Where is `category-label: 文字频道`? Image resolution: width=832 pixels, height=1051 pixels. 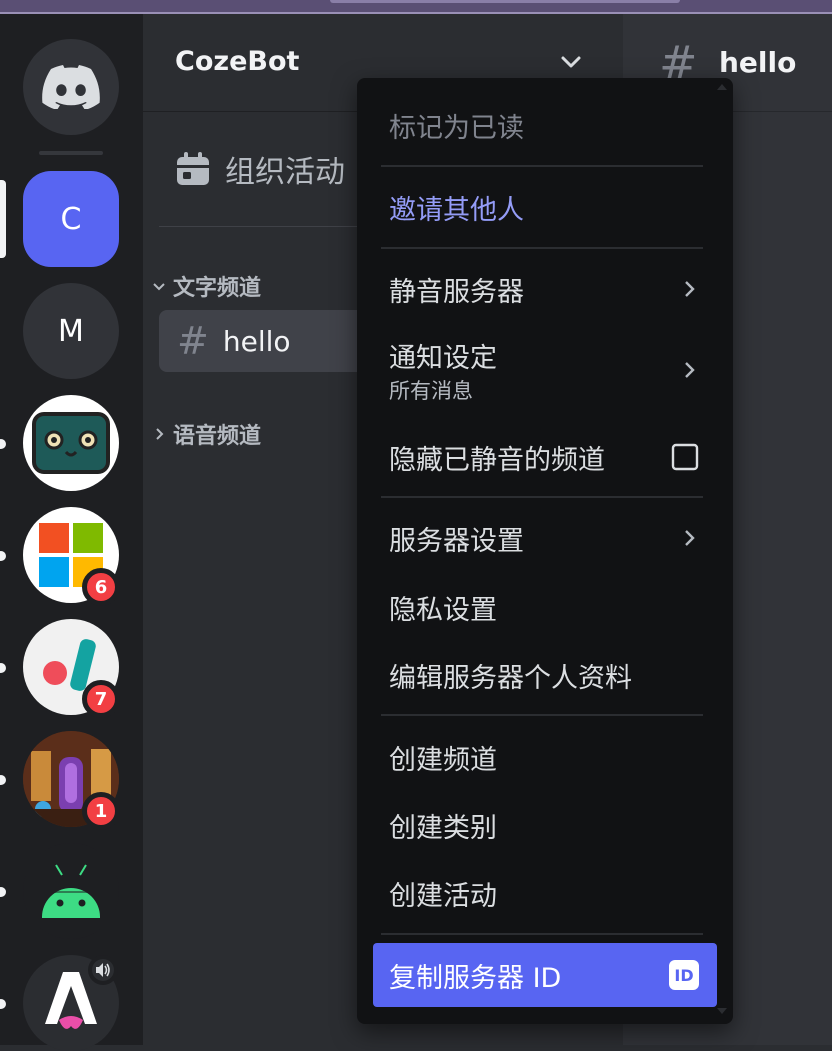 category-label: 文字频道 is located at coordinates (217, 288).